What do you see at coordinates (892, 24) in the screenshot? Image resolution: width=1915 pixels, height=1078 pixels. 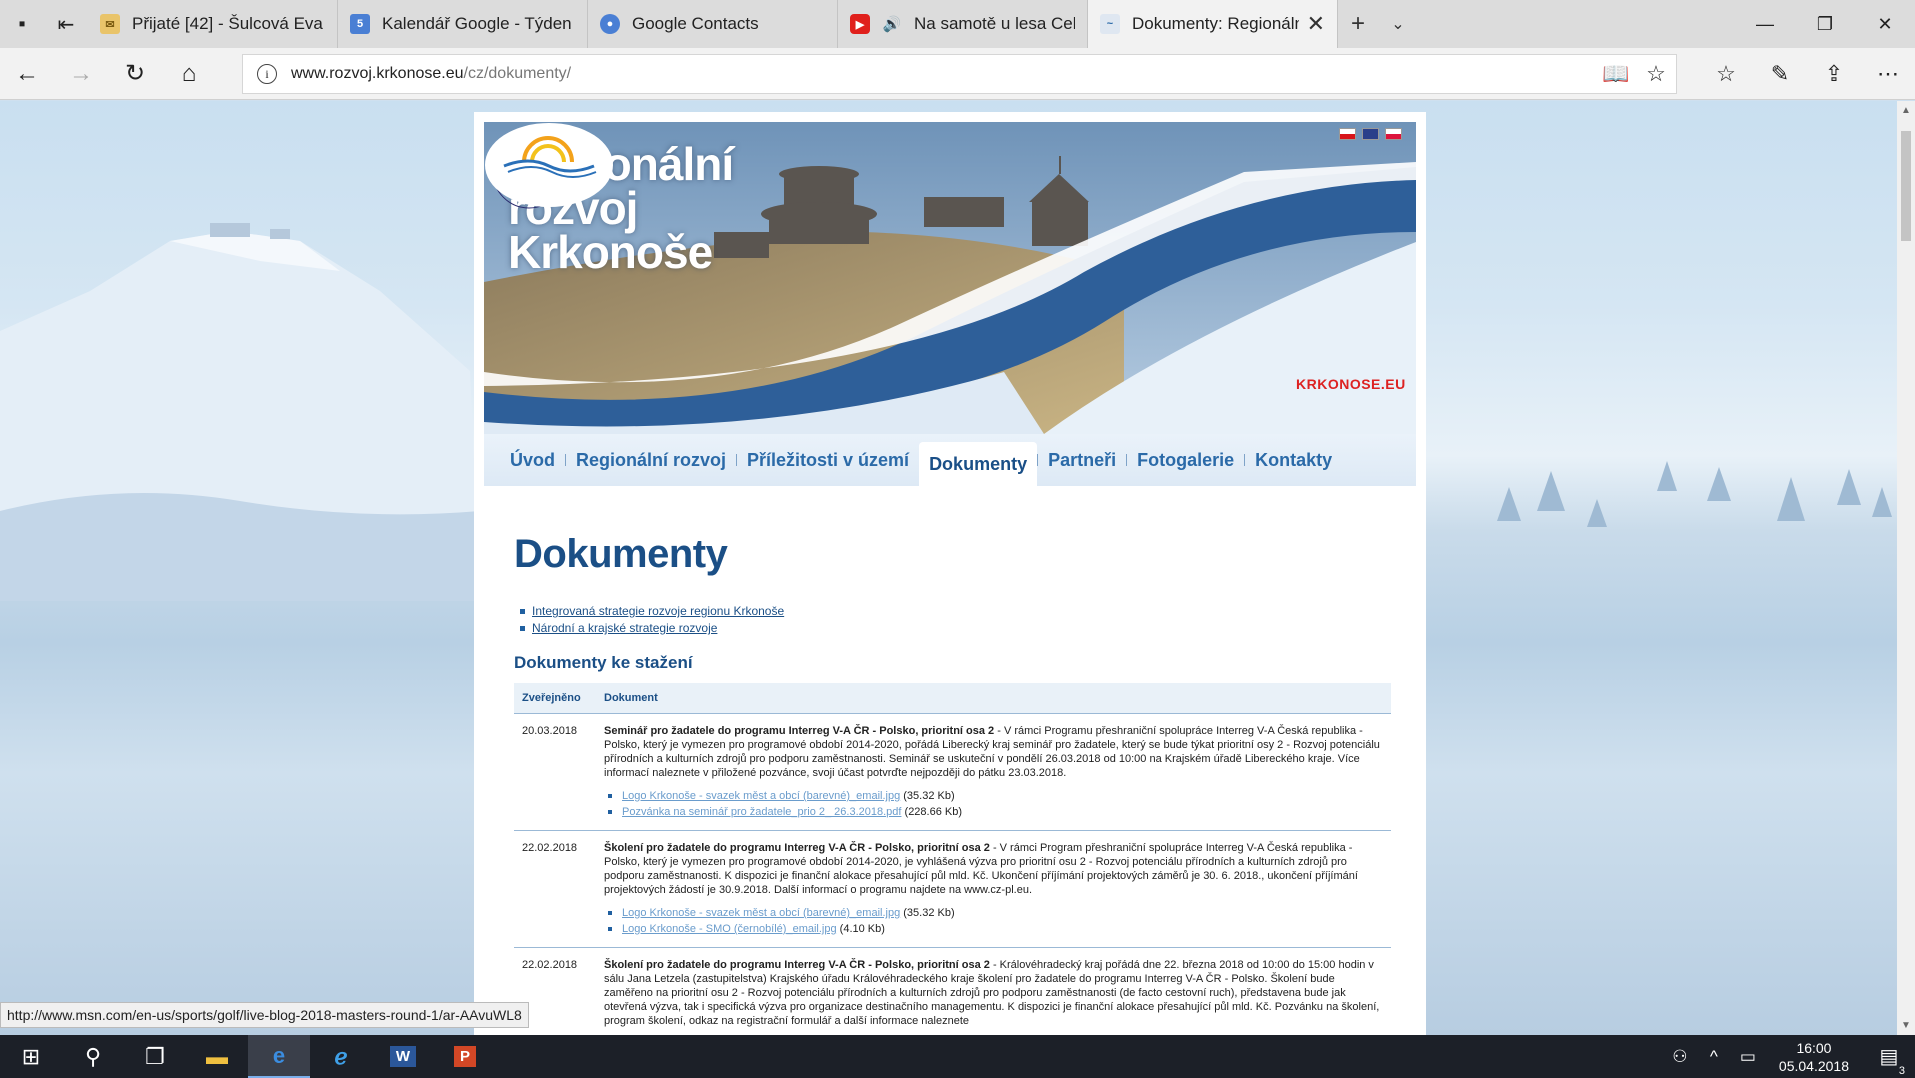 I see `speaker-icon: 🔊` at bounding box center [892, 24].